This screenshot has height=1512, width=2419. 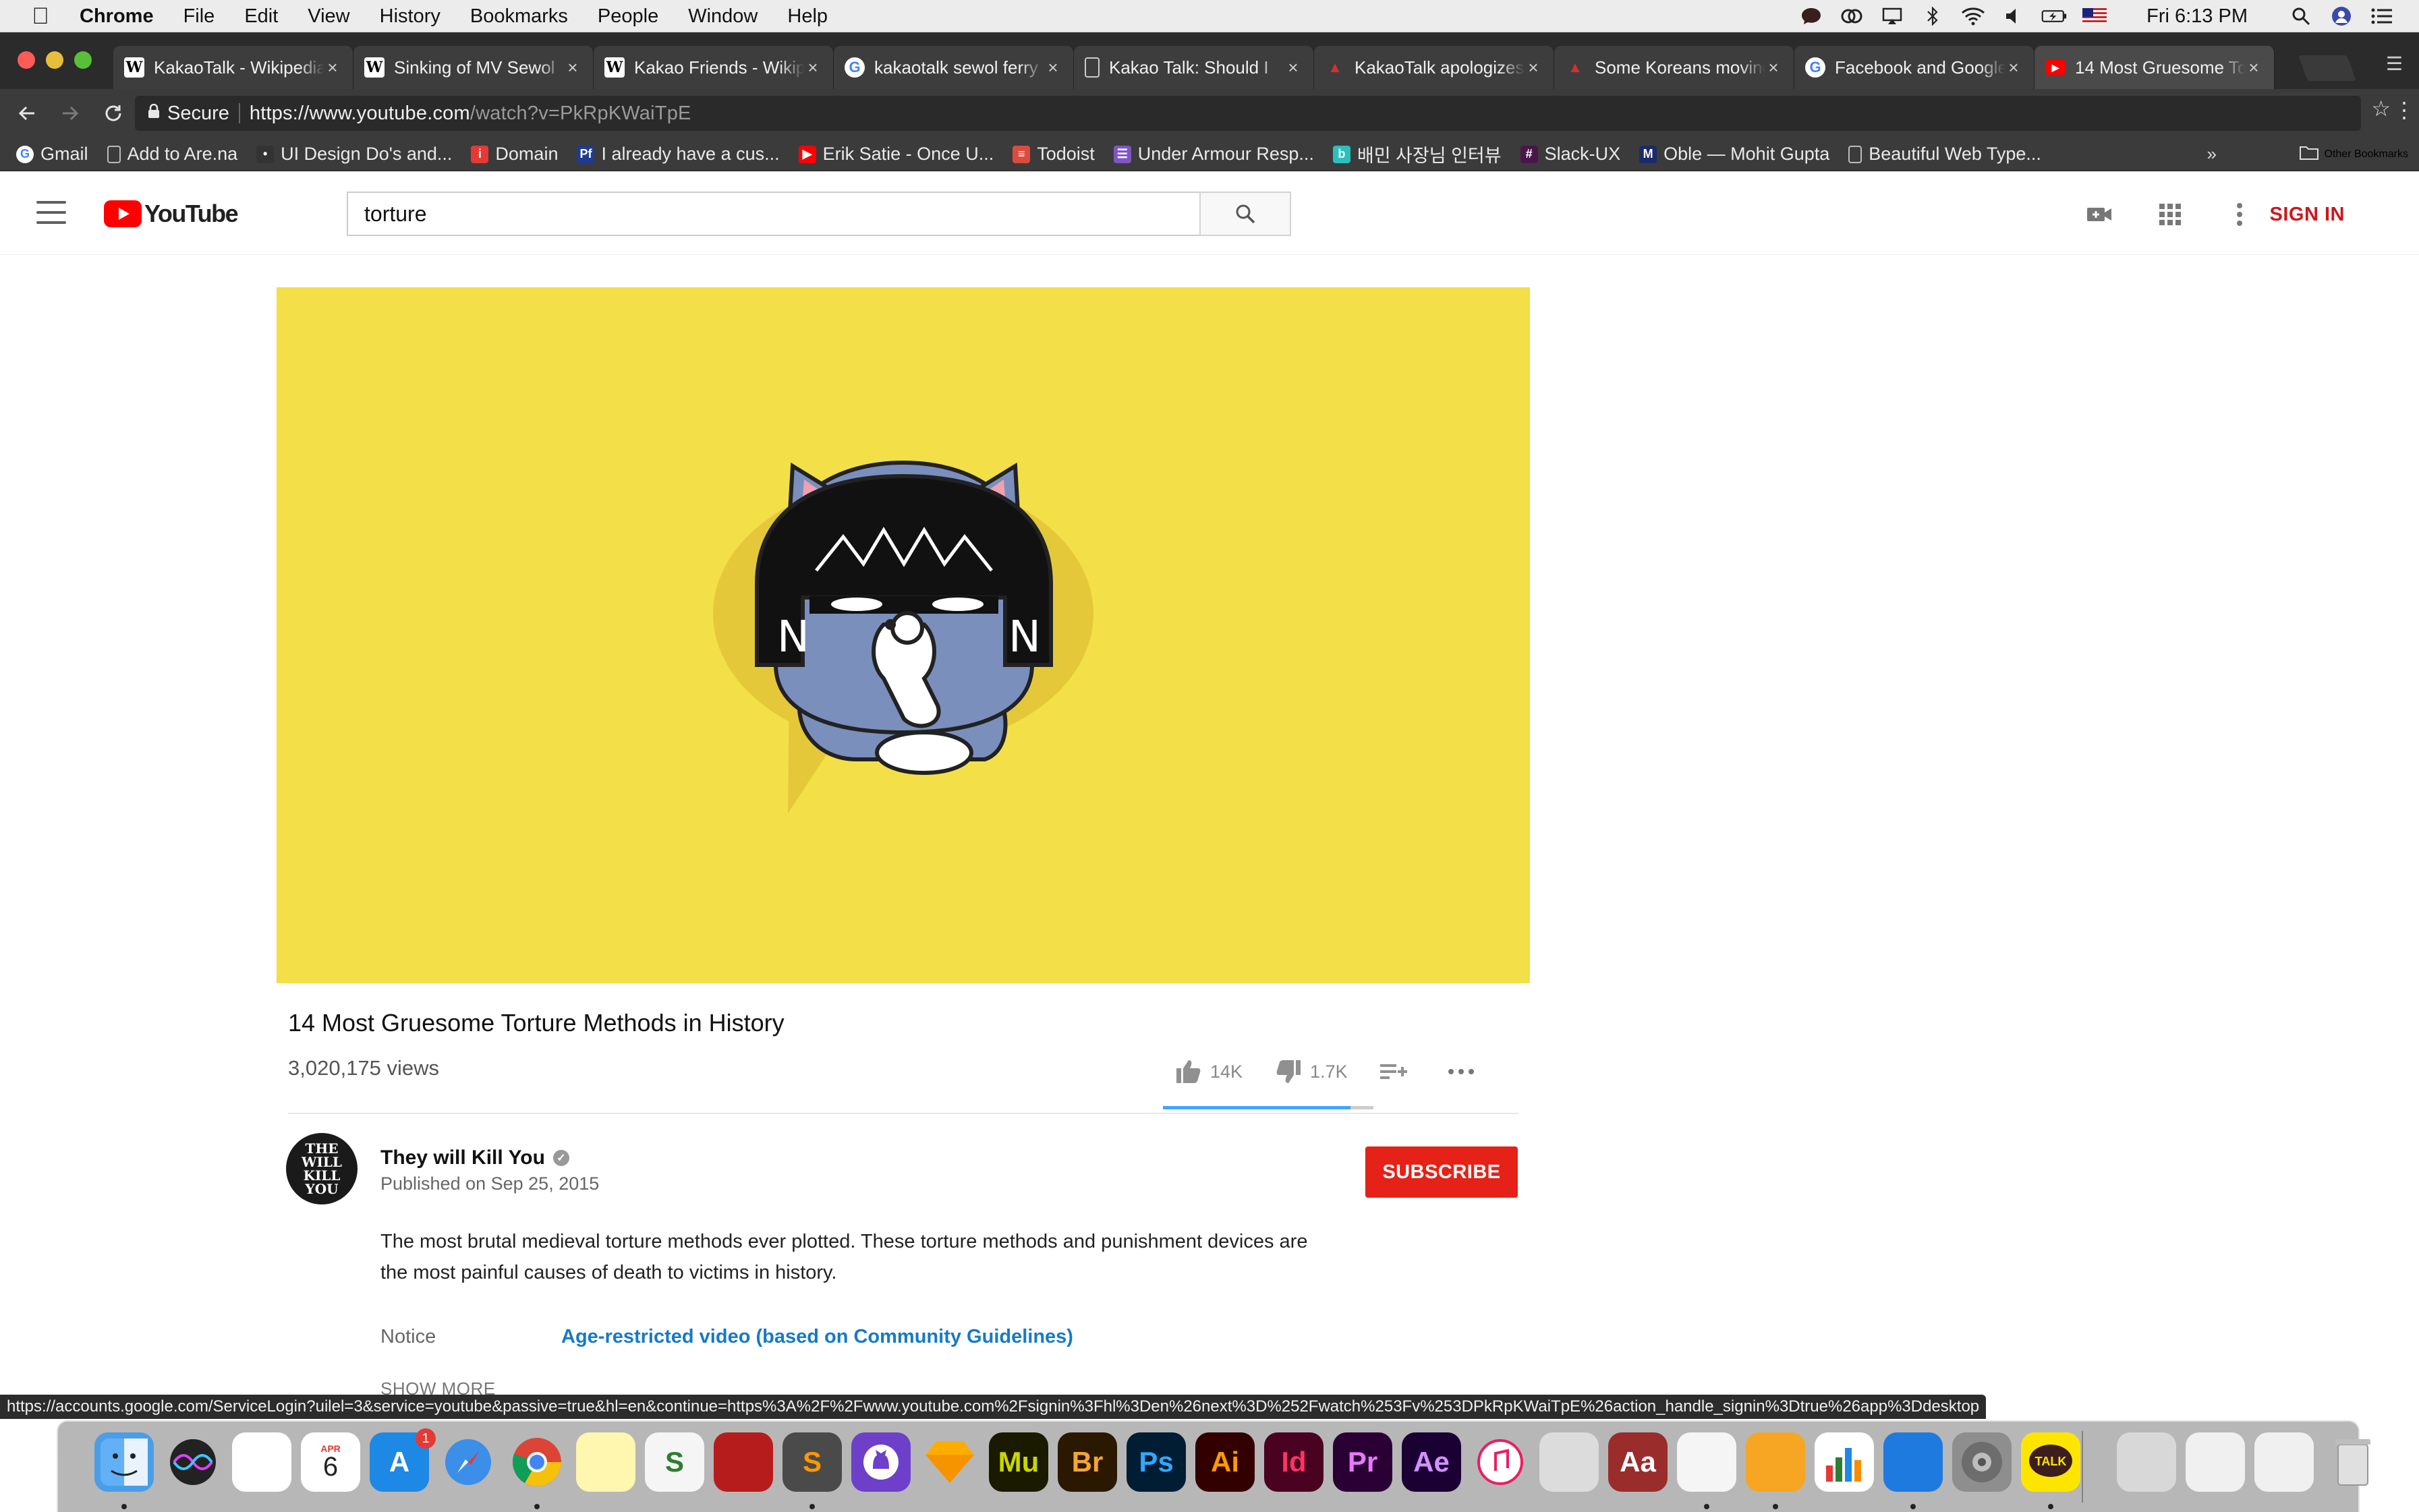 What do you see at coordinates (52, 154) in the screenshot?
I see `bookmark-item: G Gmail` at bounding box center [52, 154].